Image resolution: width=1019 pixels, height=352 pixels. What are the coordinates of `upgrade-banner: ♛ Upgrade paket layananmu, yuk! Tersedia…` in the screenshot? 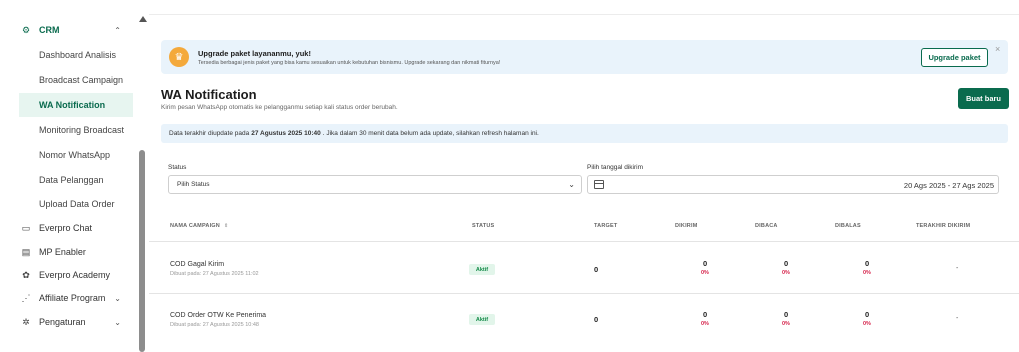 It's located at (584, 57).